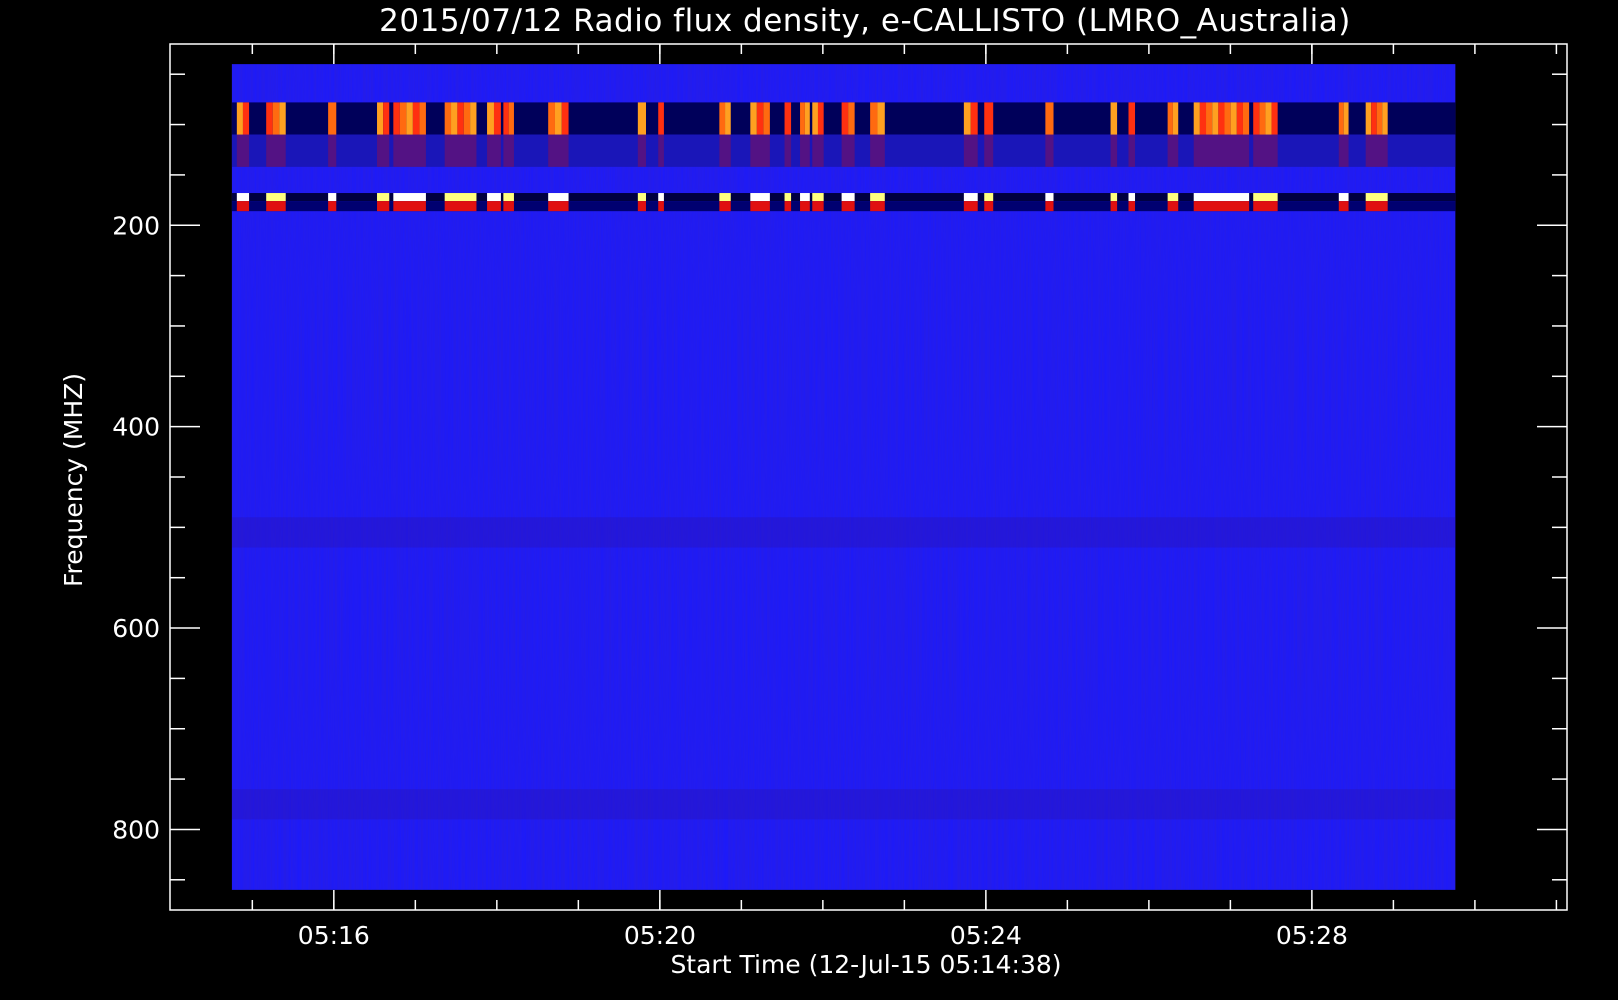  Describe the element at coordinates (1312, 935) in the screenshot. I see `x-tick-label: 05:28` at that location.